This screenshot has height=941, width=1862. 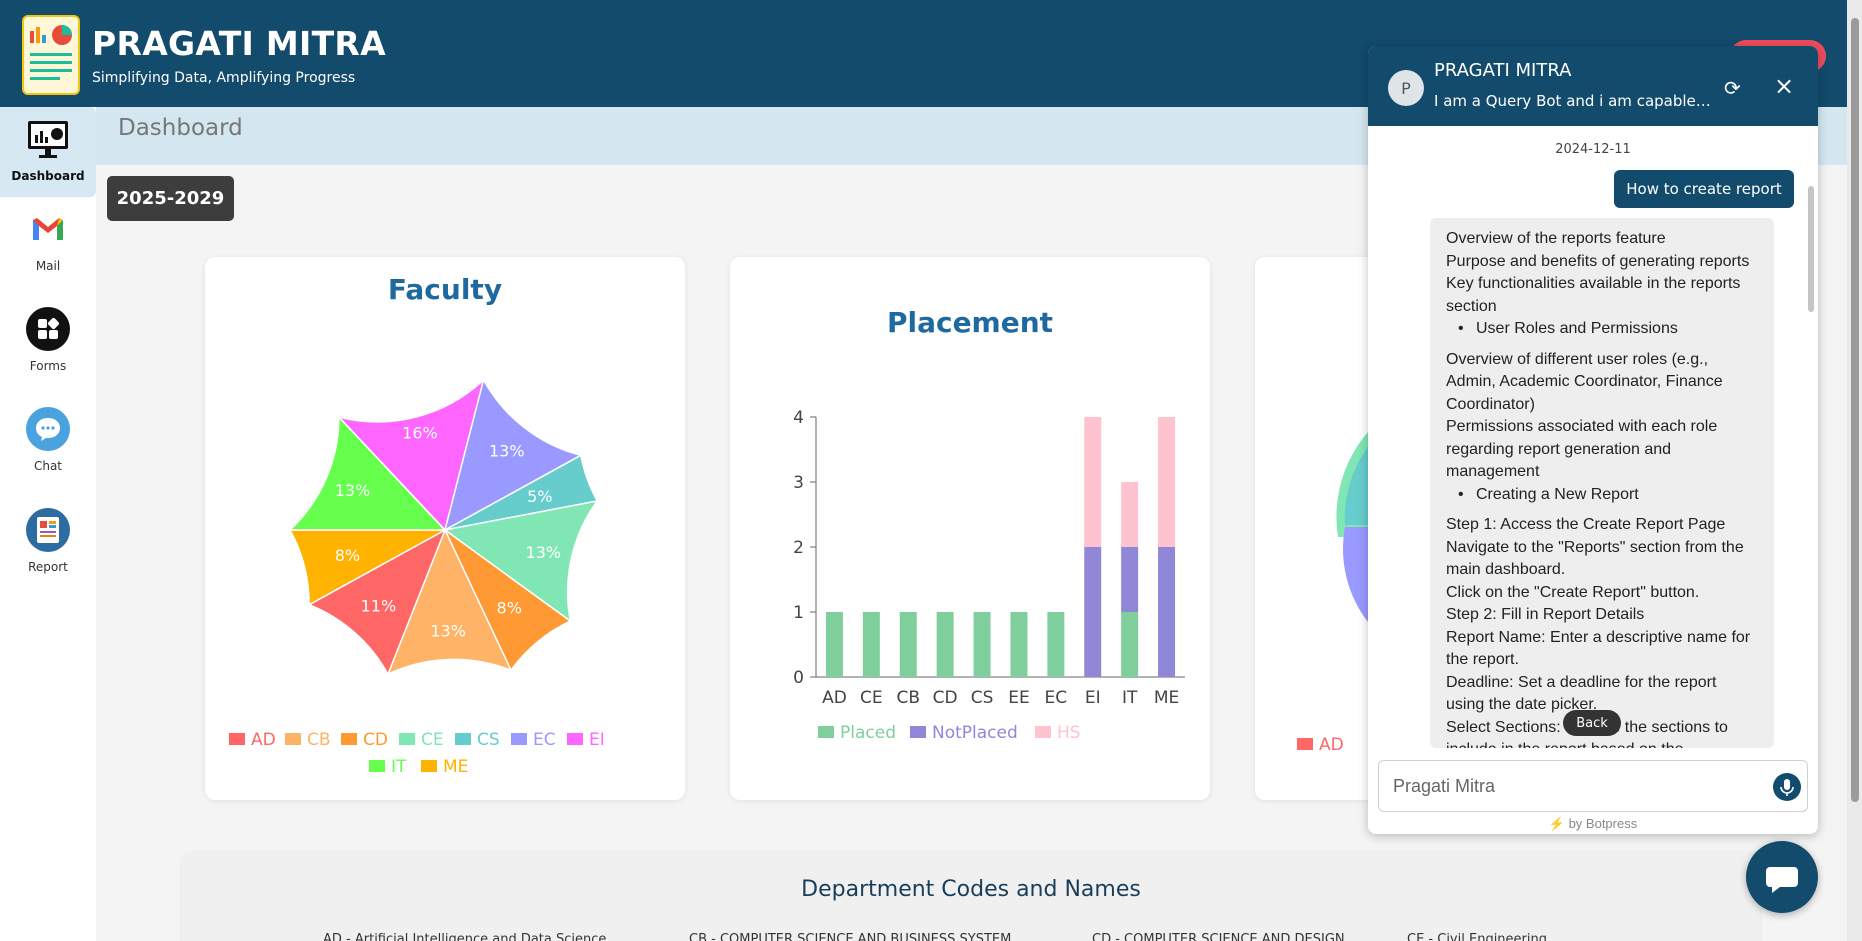 I want to click on bot-name: PRAGATI MITRA, so click(x=1503, y=70).